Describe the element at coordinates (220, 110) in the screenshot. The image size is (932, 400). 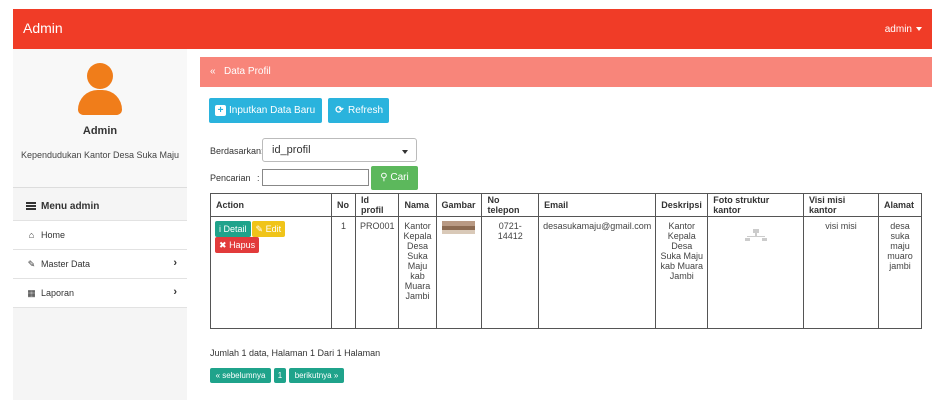
I see `plus-icon: +` at that location.